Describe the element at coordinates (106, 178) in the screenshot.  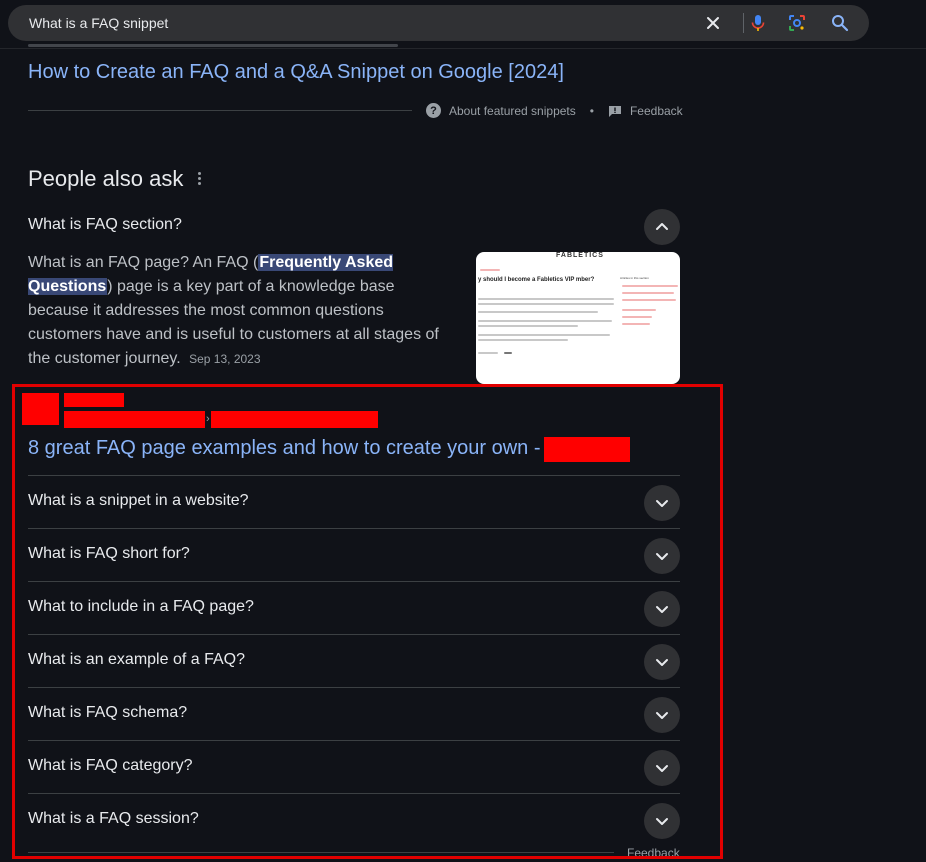
I see `people-also-ask-heading: People also ask` at that location.